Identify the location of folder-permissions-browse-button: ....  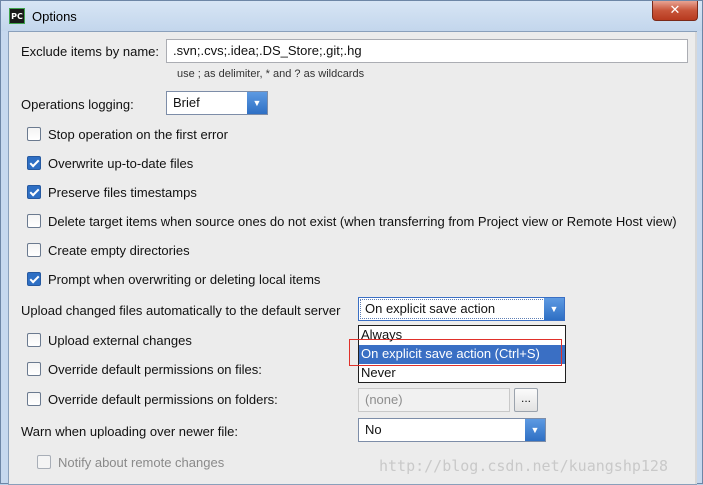
(526, 400).